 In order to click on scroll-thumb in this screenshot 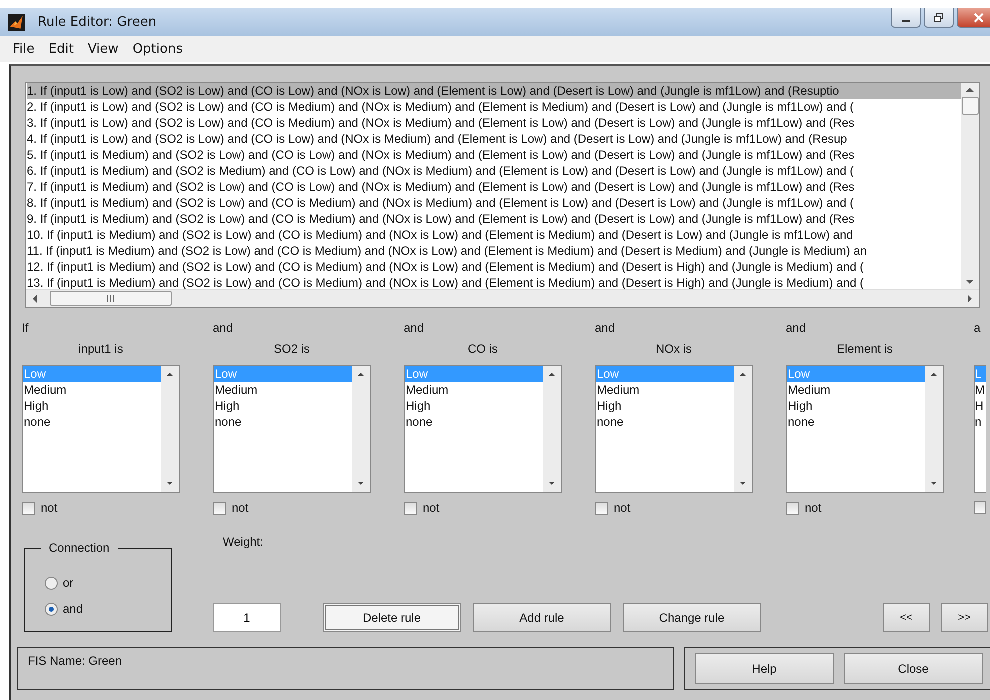, I will do `click(970, 106)`.